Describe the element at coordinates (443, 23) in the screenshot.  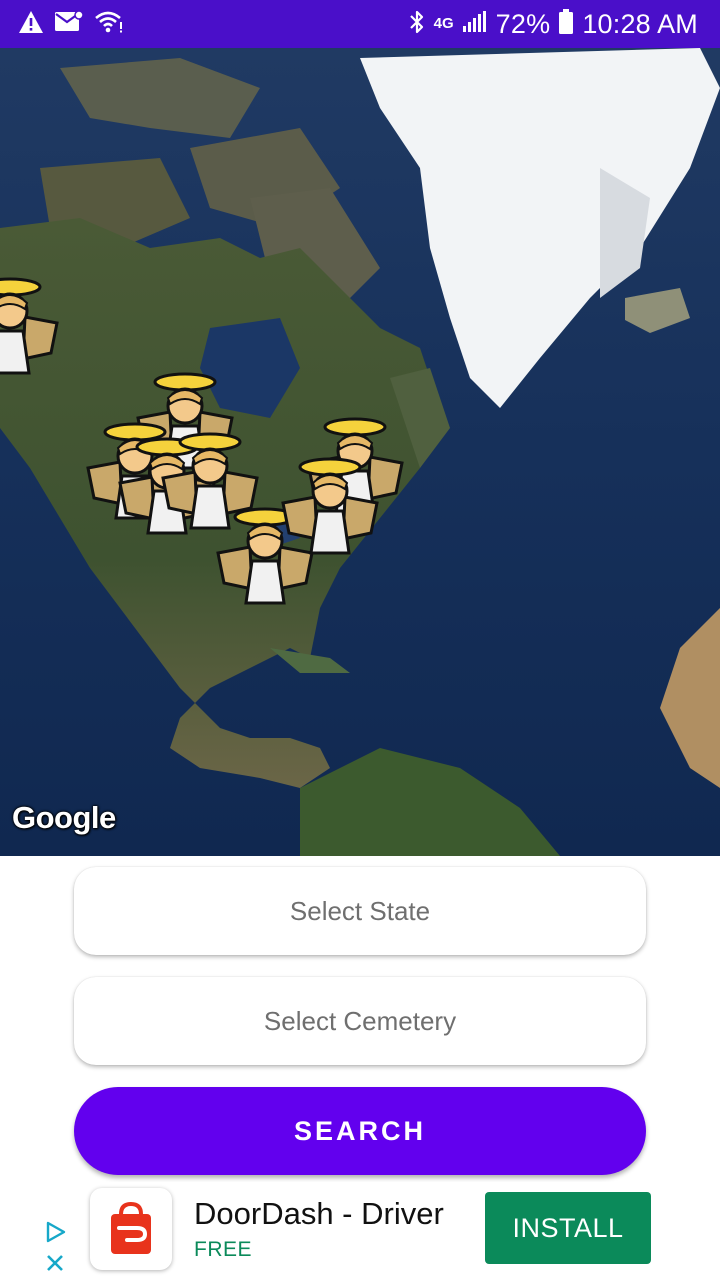
I see `network-type: 4G` at that location.